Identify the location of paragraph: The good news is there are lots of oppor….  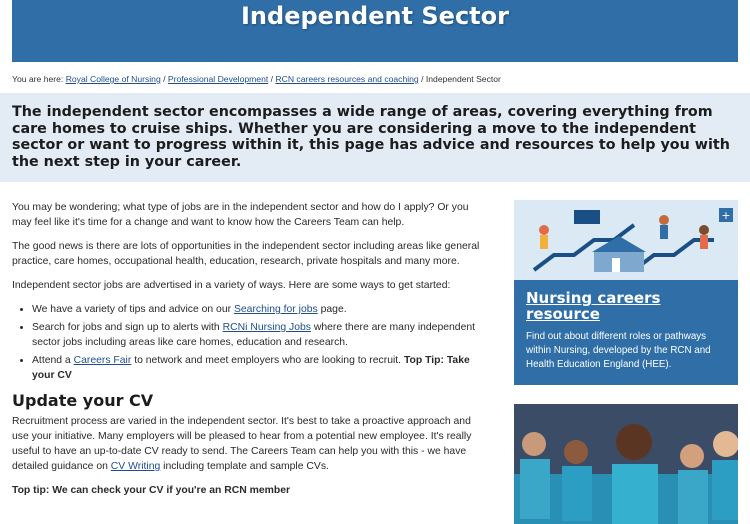
(246, 254).